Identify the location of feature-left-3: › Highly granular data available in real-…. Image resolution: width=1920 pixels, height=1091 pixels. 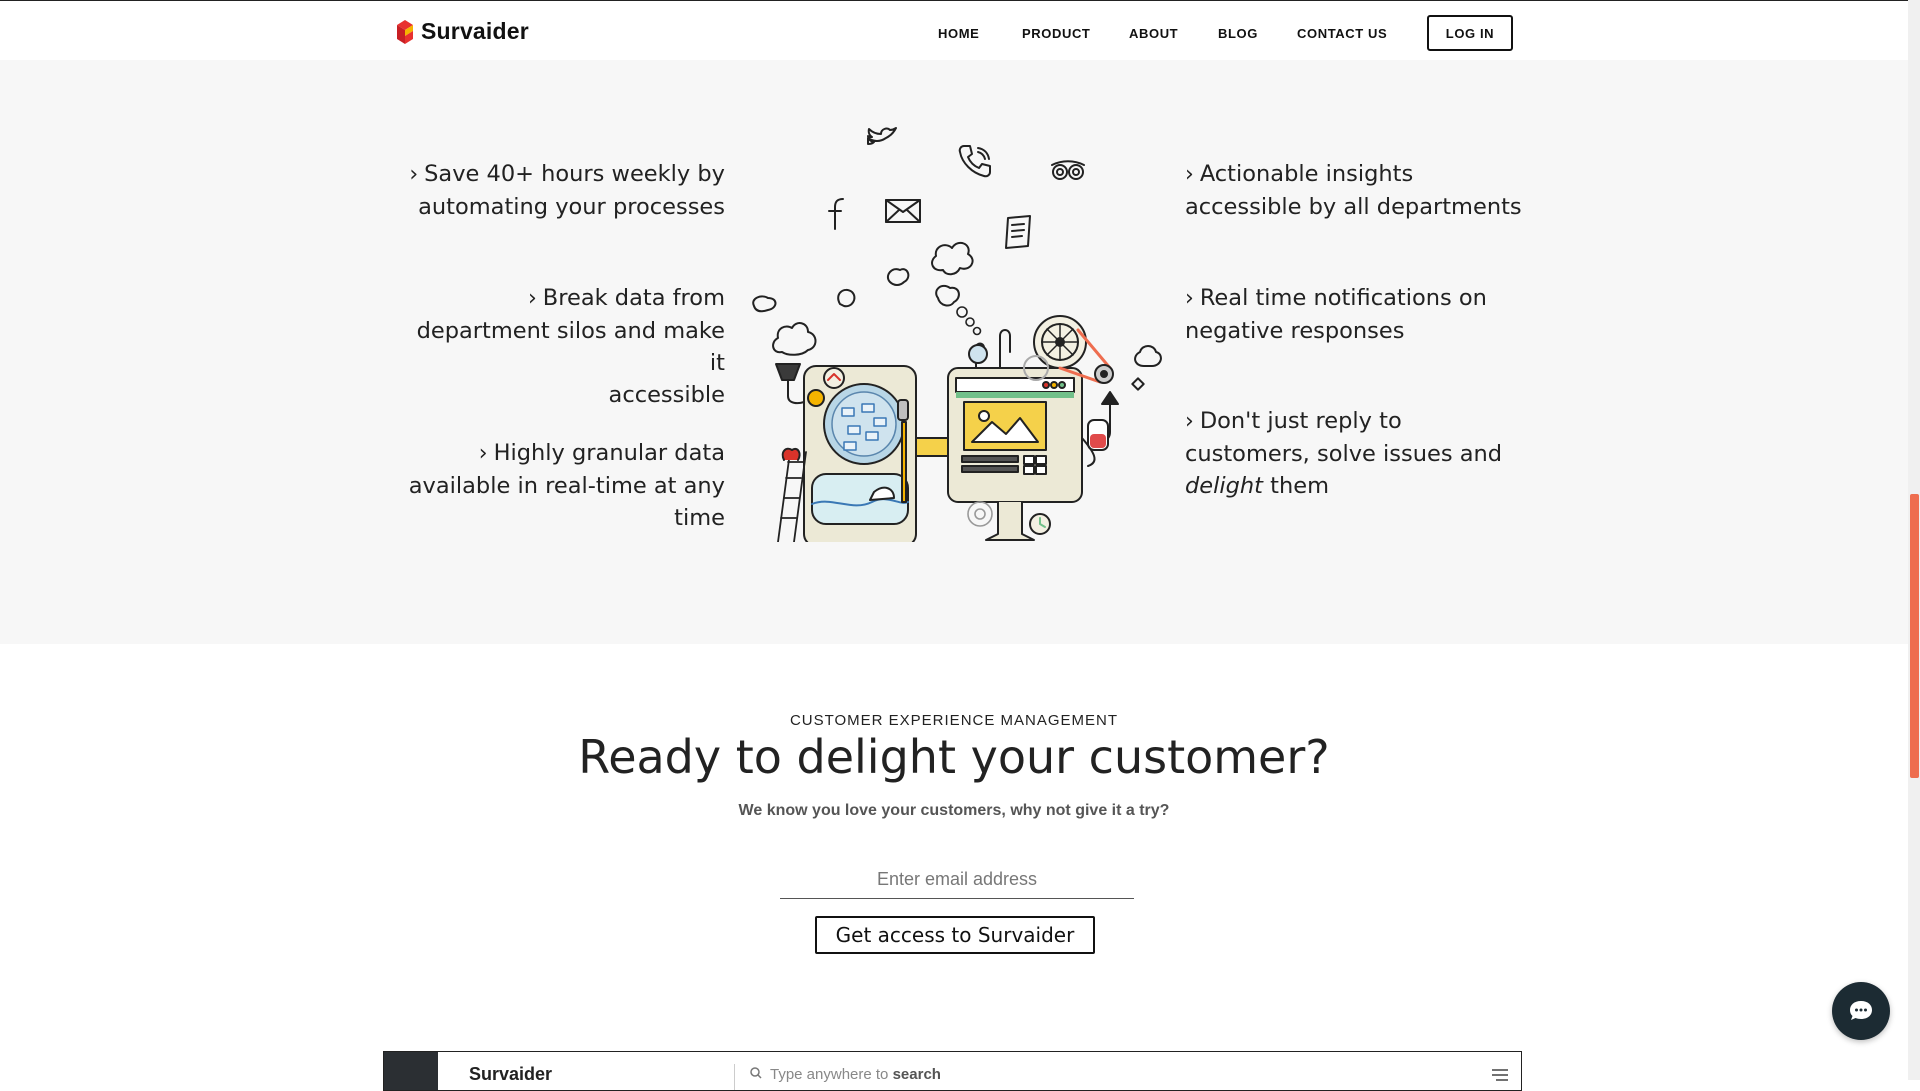
(560, 485).